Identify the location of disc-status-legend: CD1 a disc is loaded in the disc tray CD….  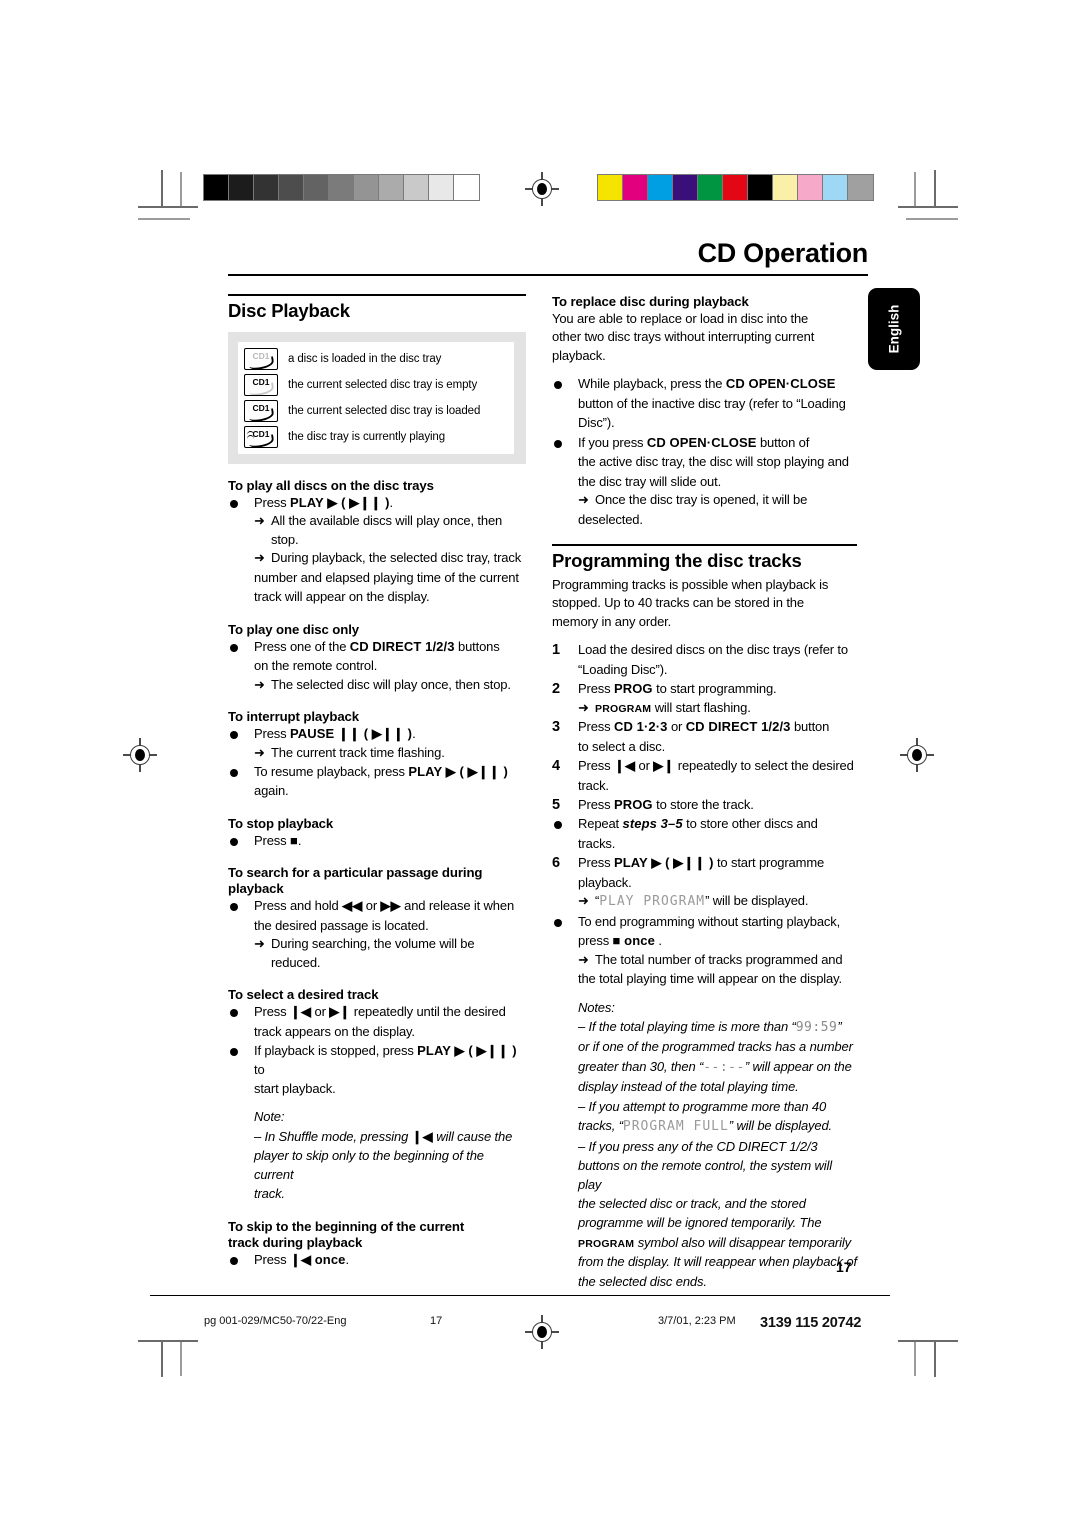
(377, 398).